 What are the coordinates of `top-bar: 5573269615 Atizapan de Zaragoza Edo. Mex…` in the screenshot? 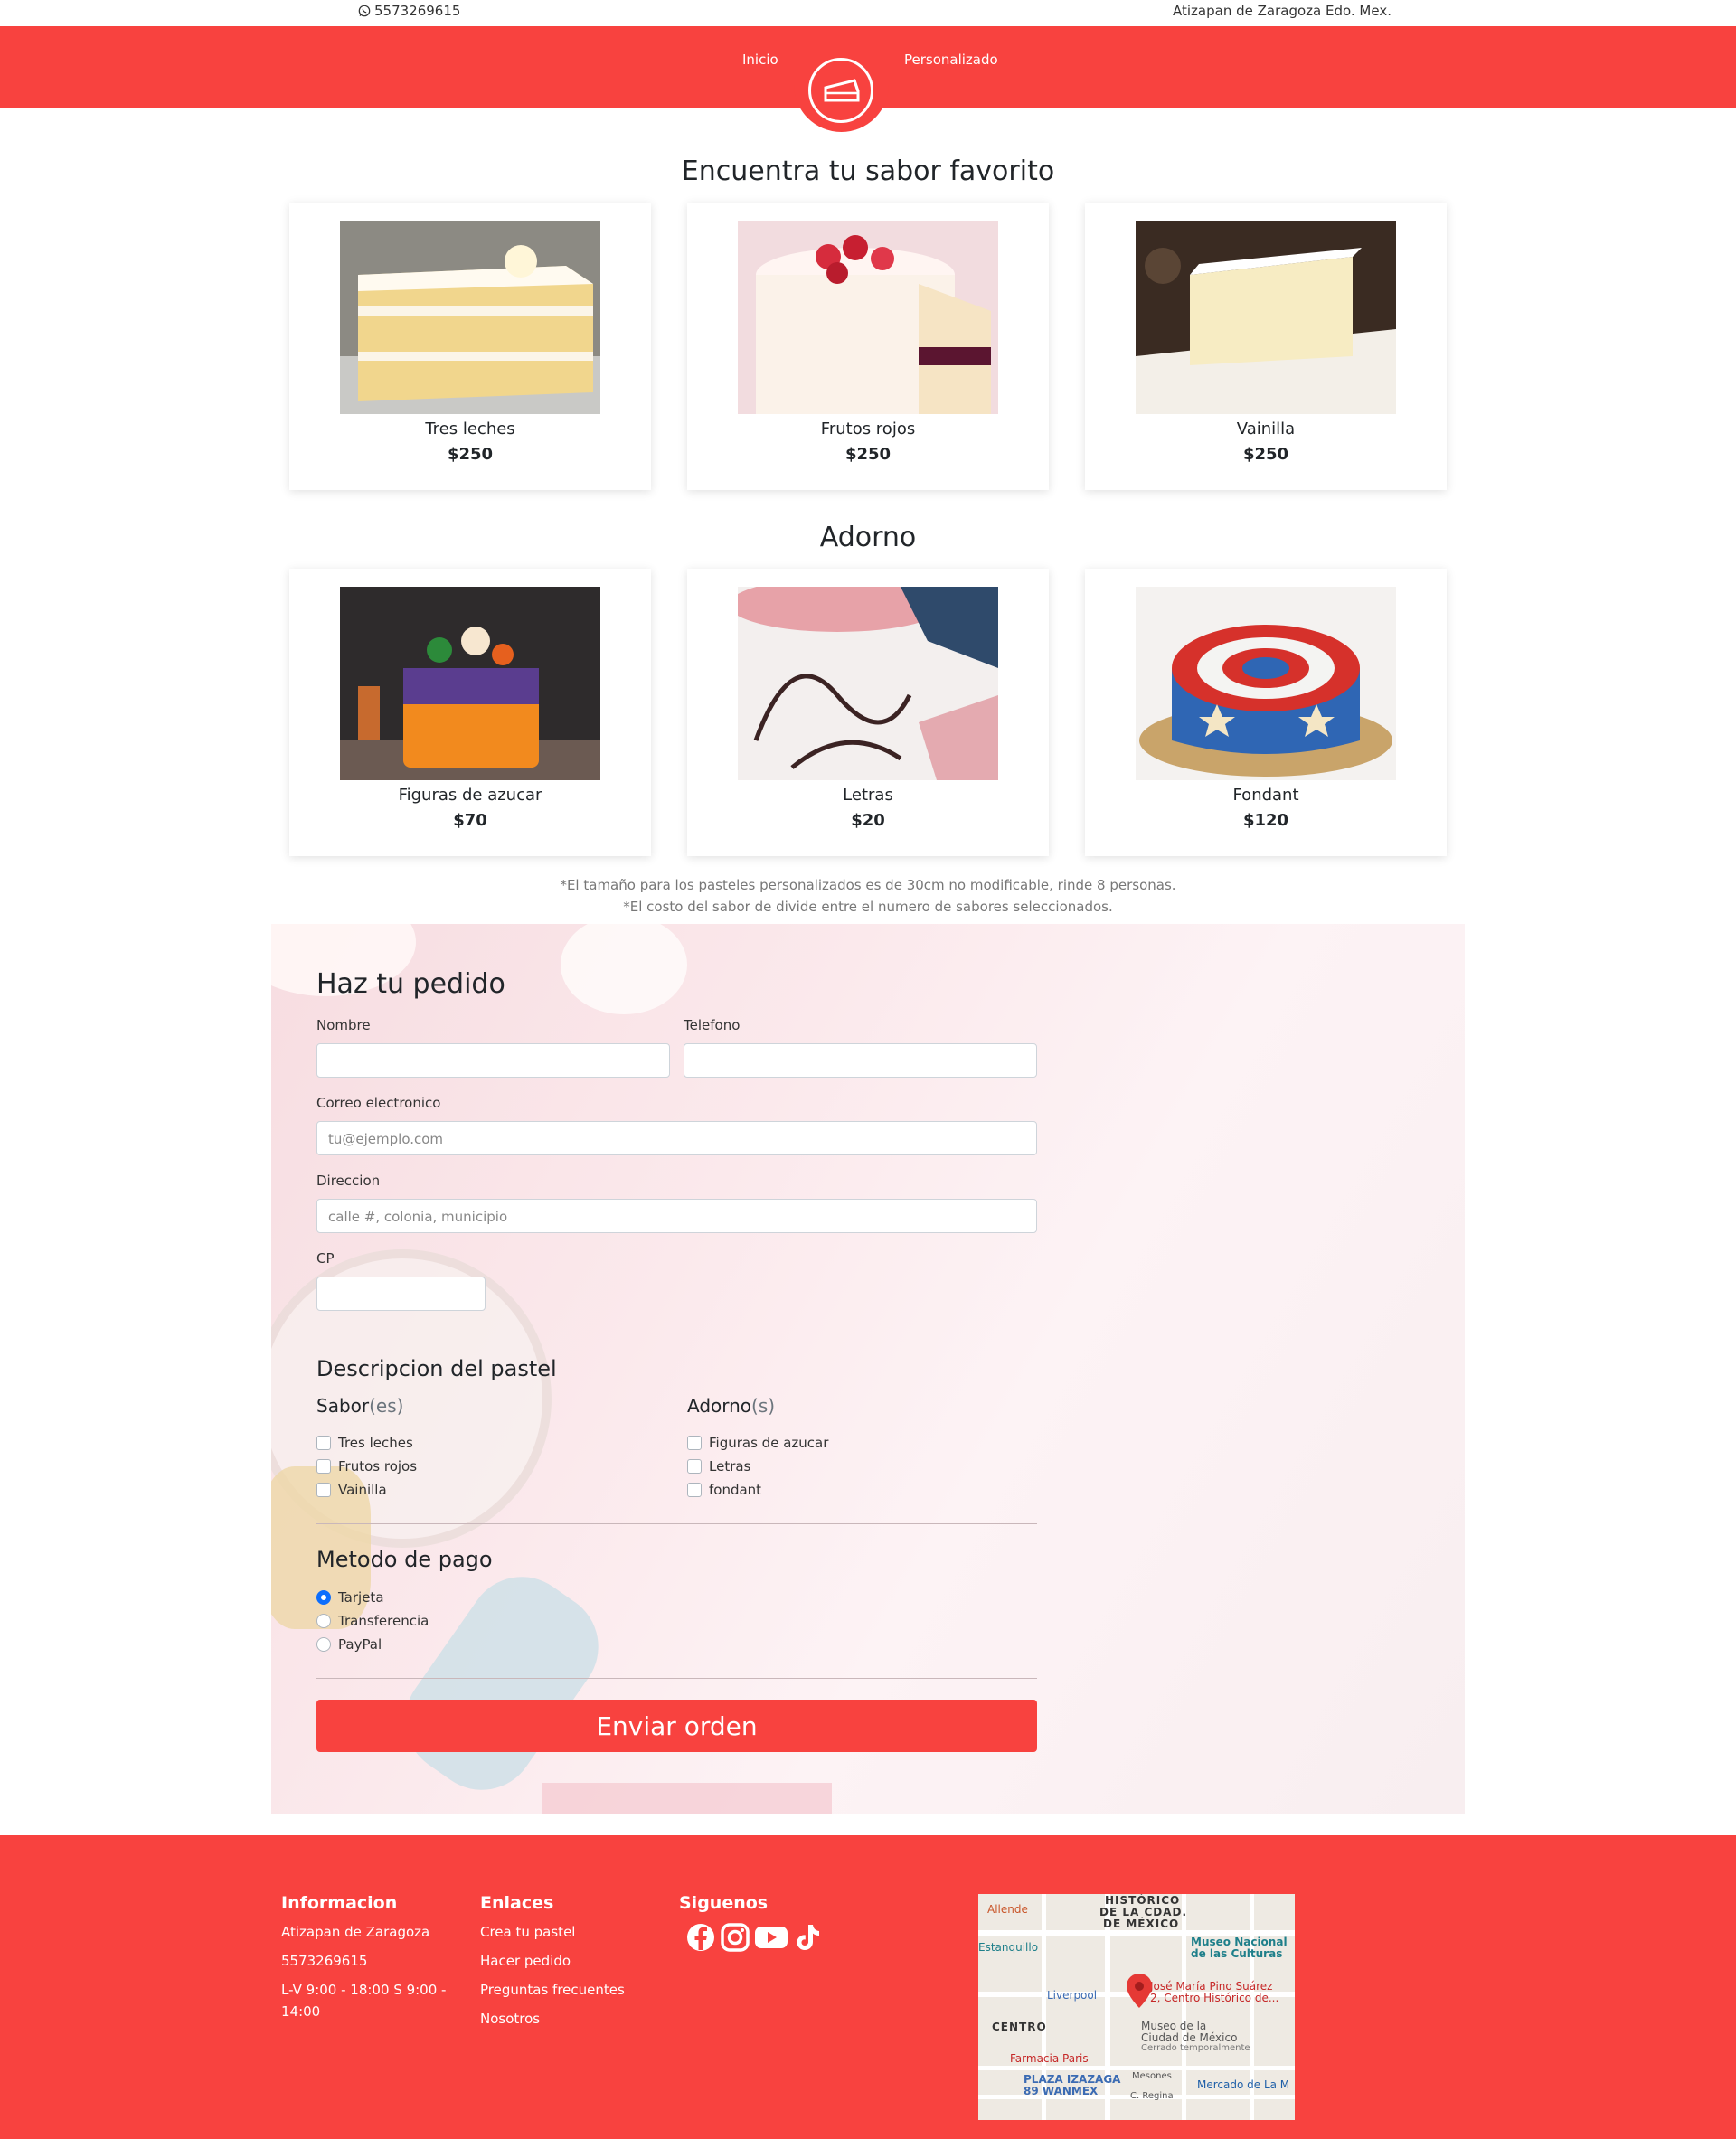 It's located at (868, 13).